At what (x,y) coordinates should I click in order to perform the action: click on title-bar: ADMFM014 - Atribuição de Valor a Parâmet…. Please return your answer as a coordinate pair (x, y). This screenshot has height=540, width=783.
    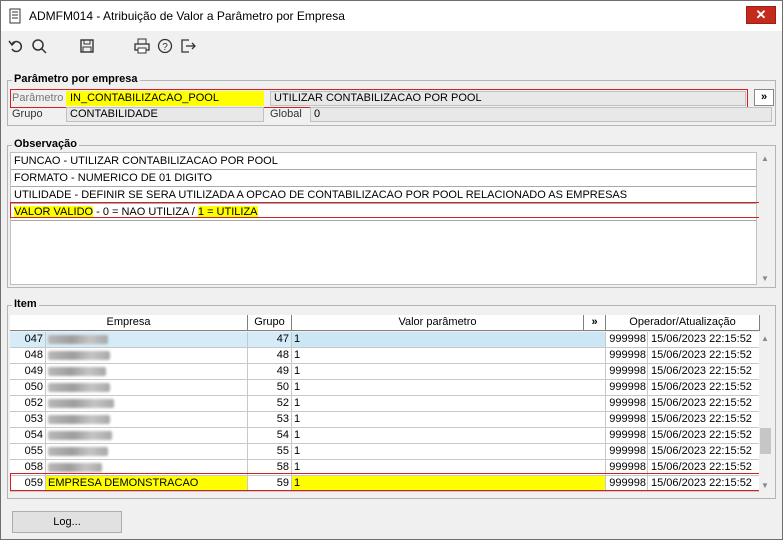
    Looking at the image, I should click on (391, 16).